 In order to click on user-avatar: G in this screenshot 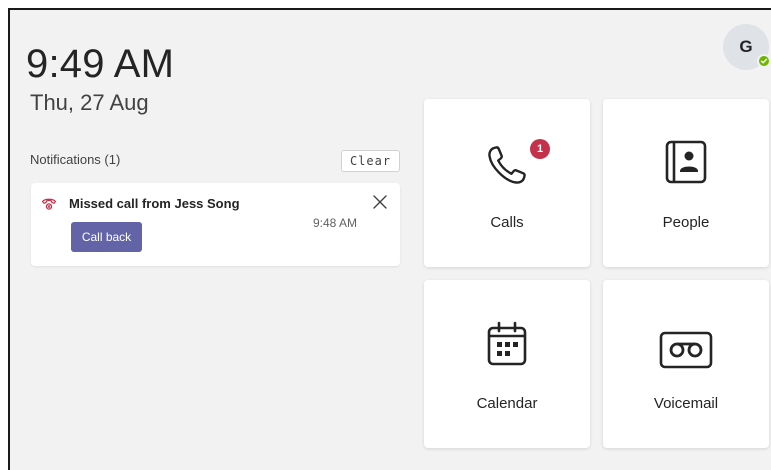, I will do `click(747, 47)`.